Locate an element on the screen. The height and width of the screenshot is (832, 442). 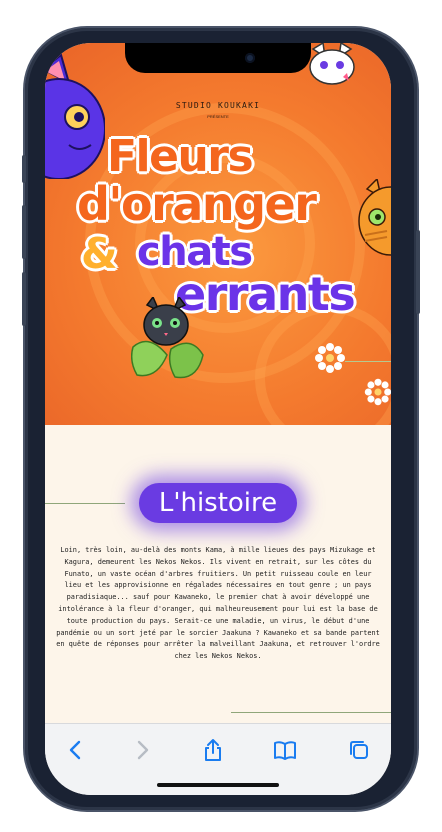
title-fleurs: Fleurs is located at coordinates (180, 156).